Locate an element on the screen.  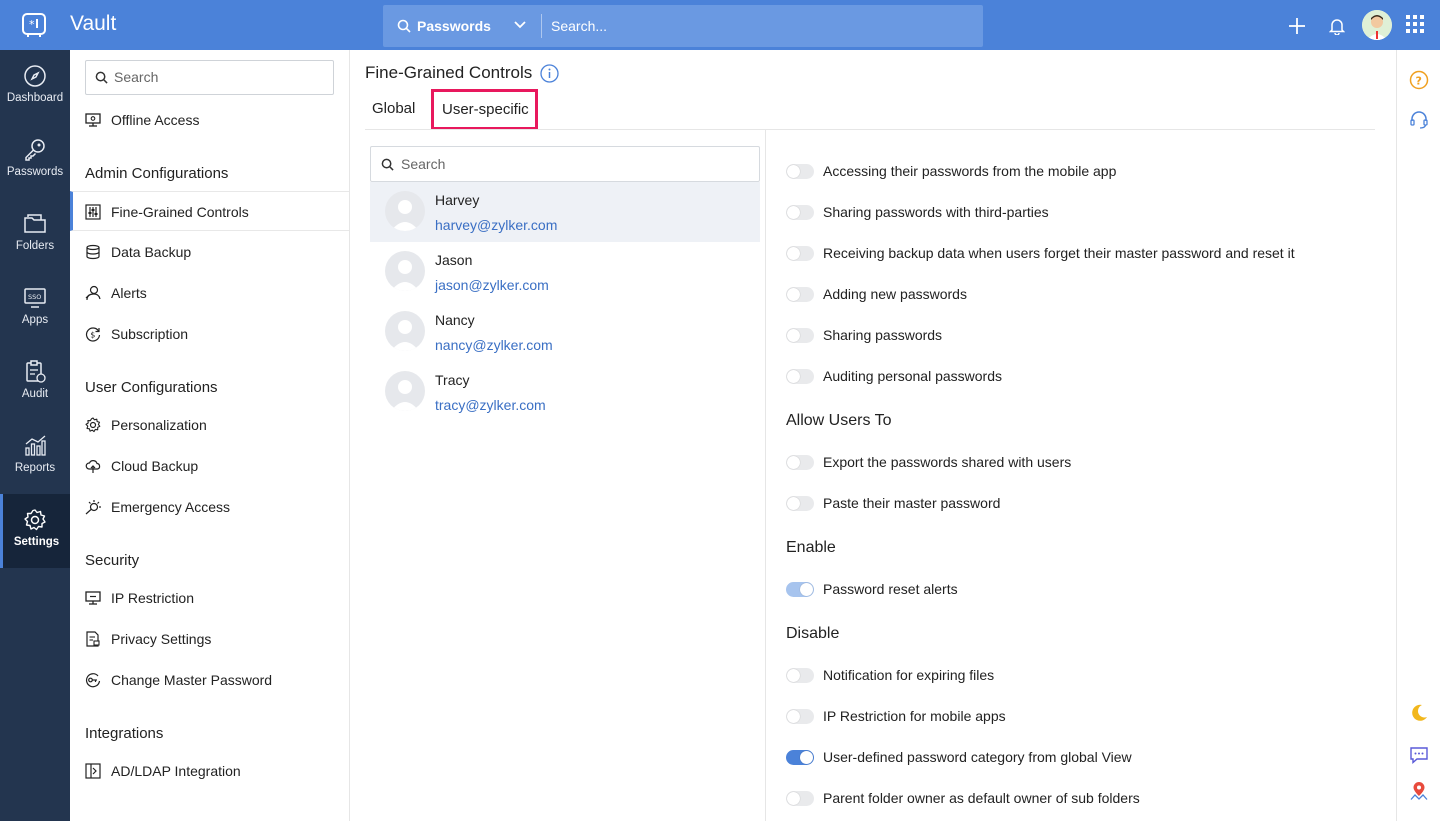
nav-passwords: Passwords is located at coordinates (35, 161).